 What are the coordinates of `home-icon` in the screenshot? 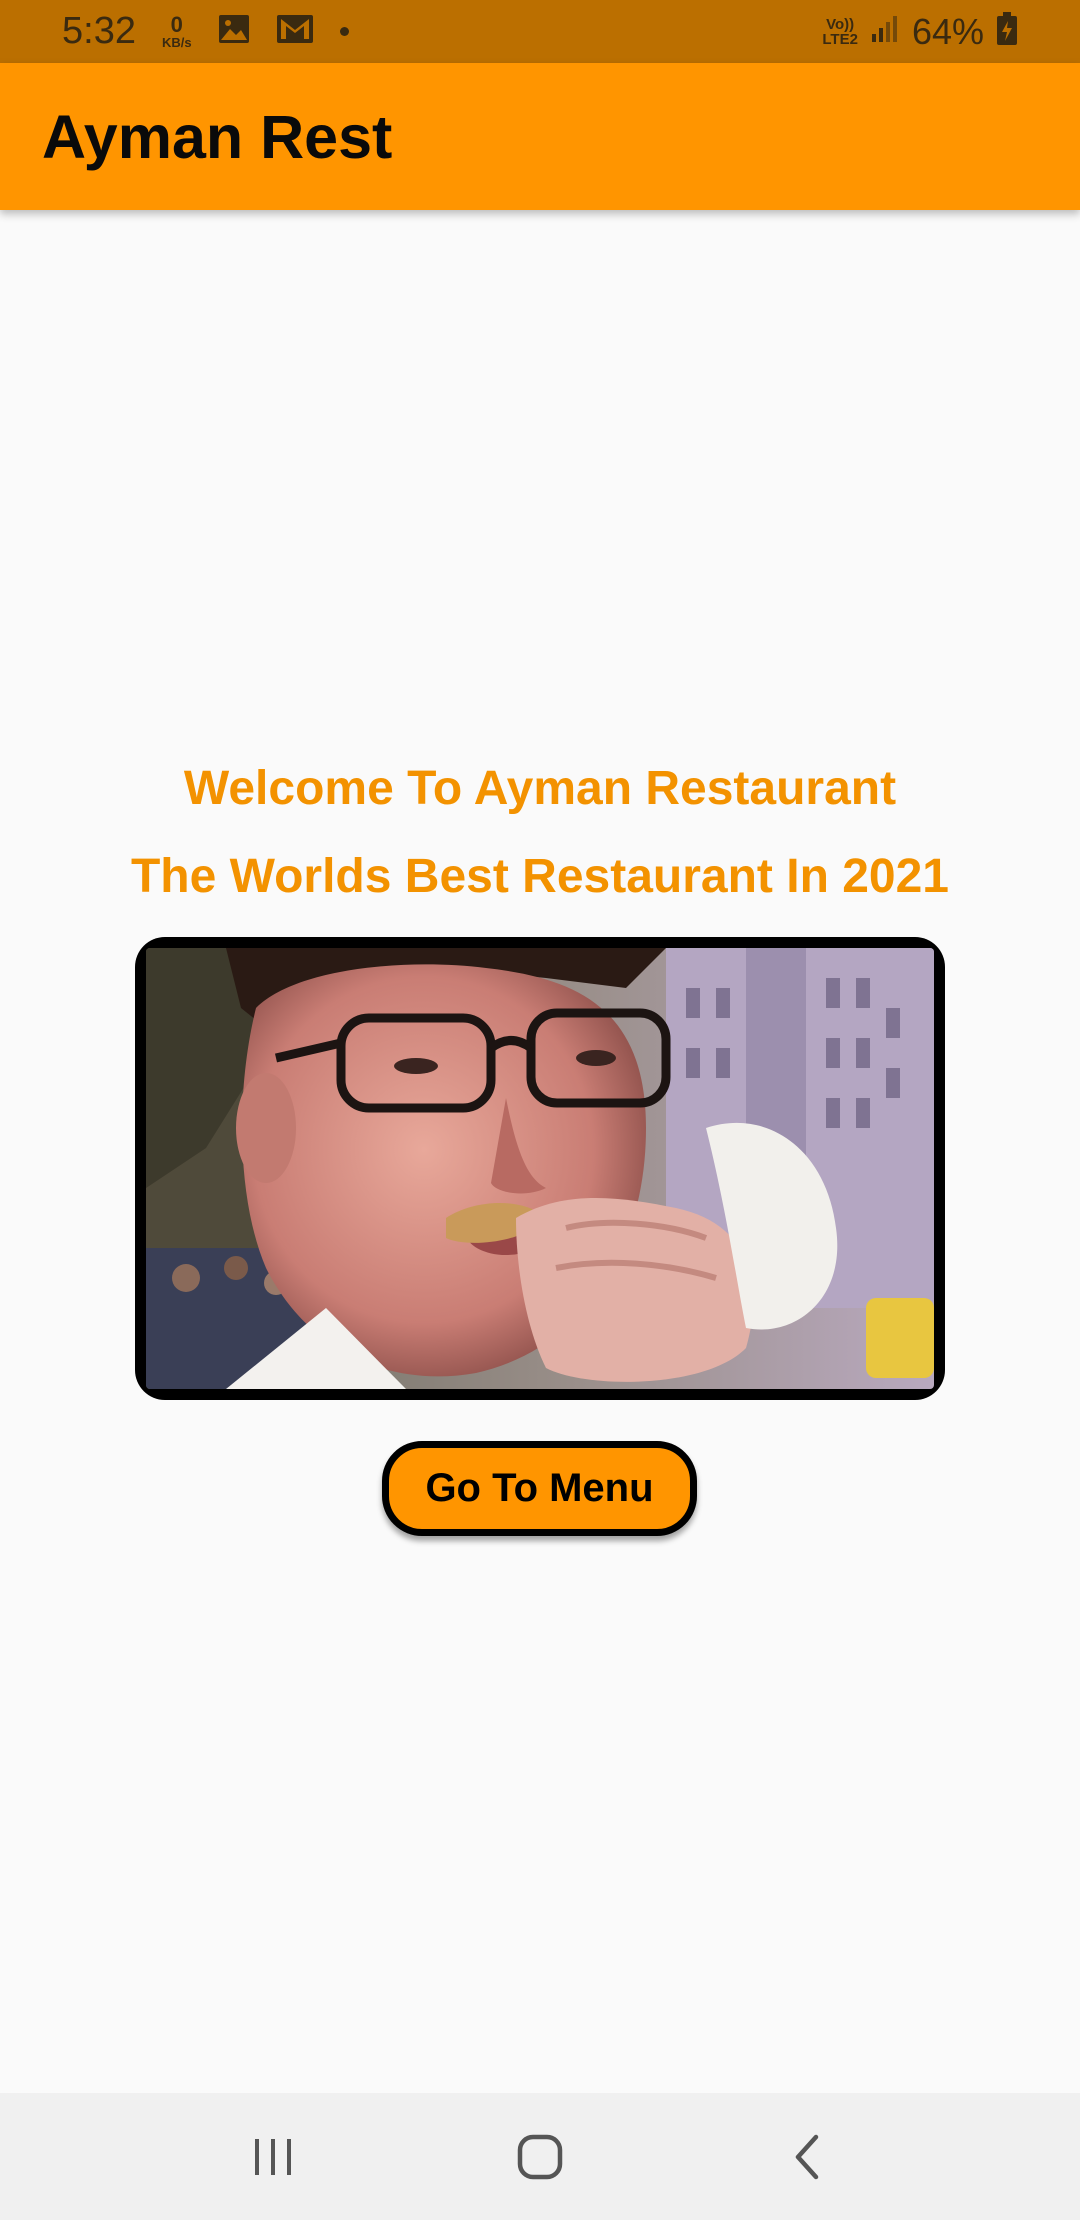 It's located at (540, 2157).